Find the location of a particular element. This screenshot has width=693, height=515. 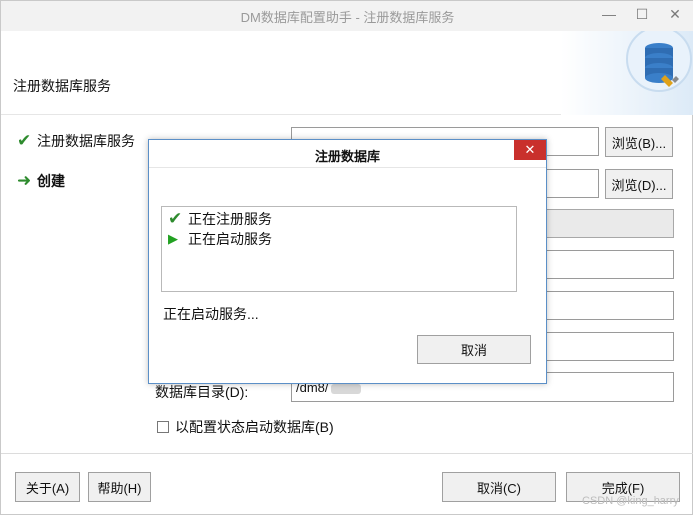

dialog-cancel-button: 取消 is located at coordinates (474, 349).